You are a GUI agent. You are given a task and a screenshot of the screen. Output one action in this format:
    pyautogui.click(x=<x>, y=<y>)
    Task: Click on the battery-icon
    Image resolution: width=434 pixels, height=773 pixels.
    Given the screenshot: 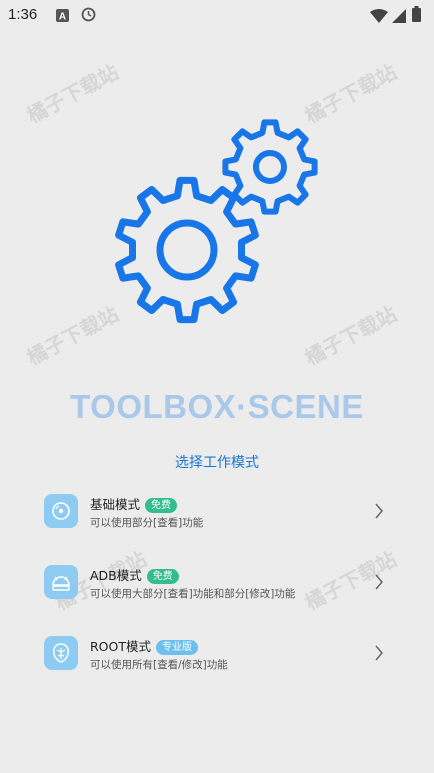 What is the action you would take?
    pyautogui.click(x=416, y=16)
    